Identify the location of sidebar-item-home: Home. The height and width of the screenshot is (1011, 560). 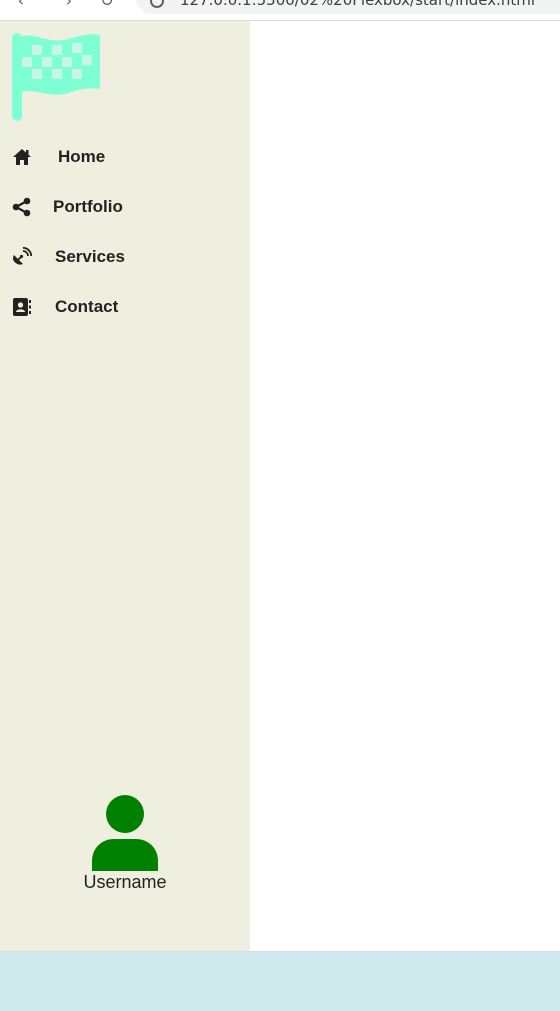
(125, 157).